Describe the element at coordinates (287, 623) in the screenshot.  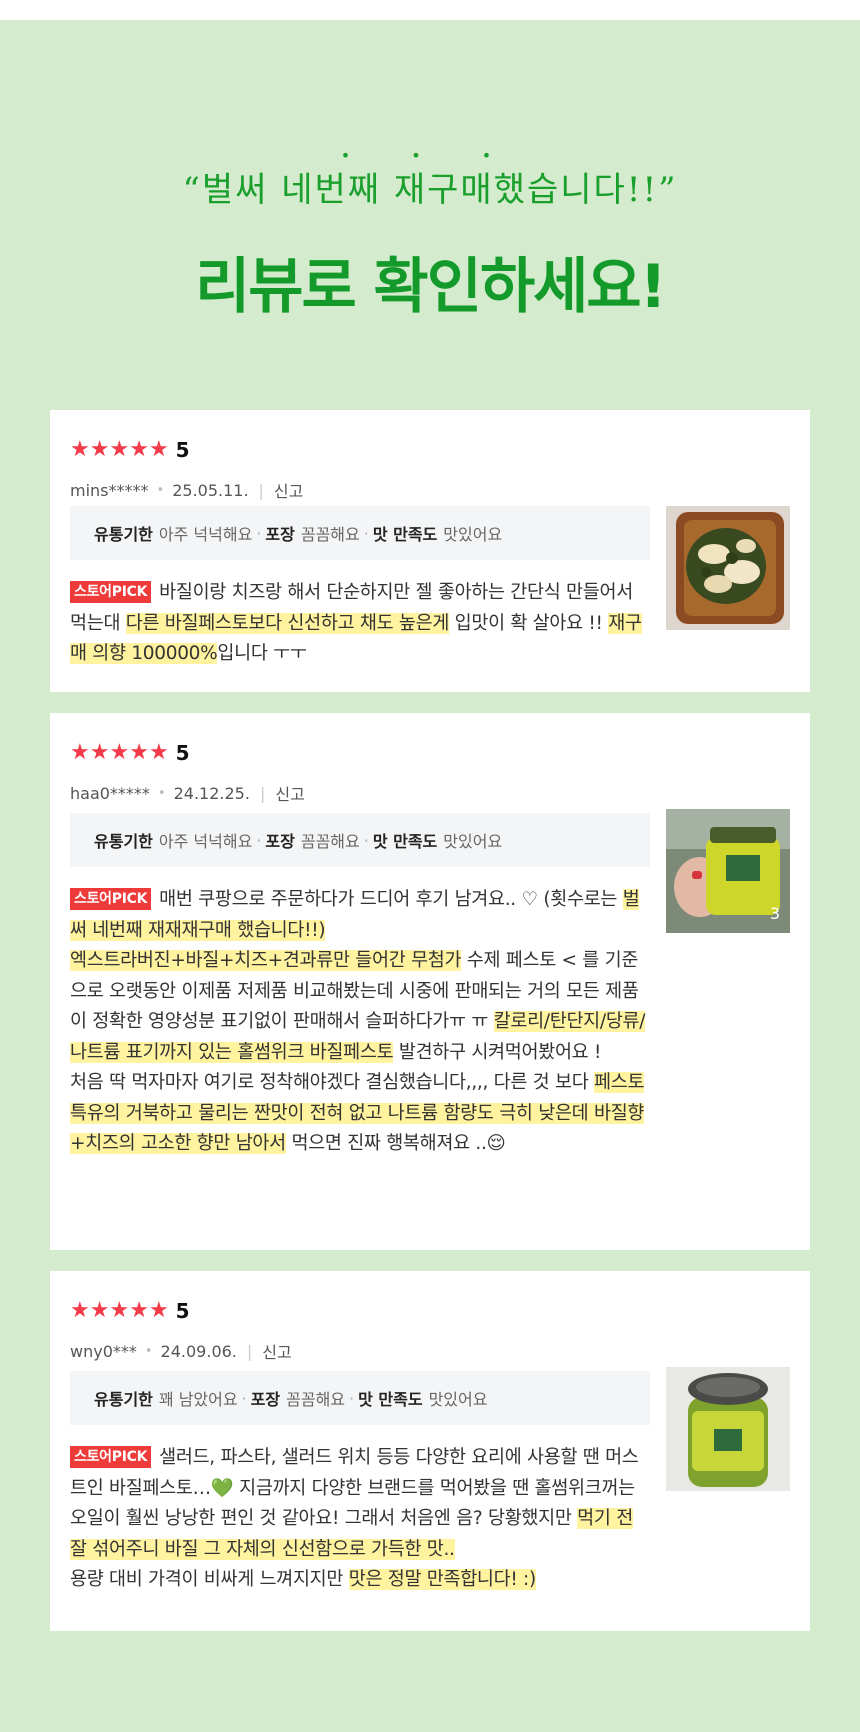
I see `highlight: 다른 바질페스토보다 신선하고 채도 높은게` at that location.